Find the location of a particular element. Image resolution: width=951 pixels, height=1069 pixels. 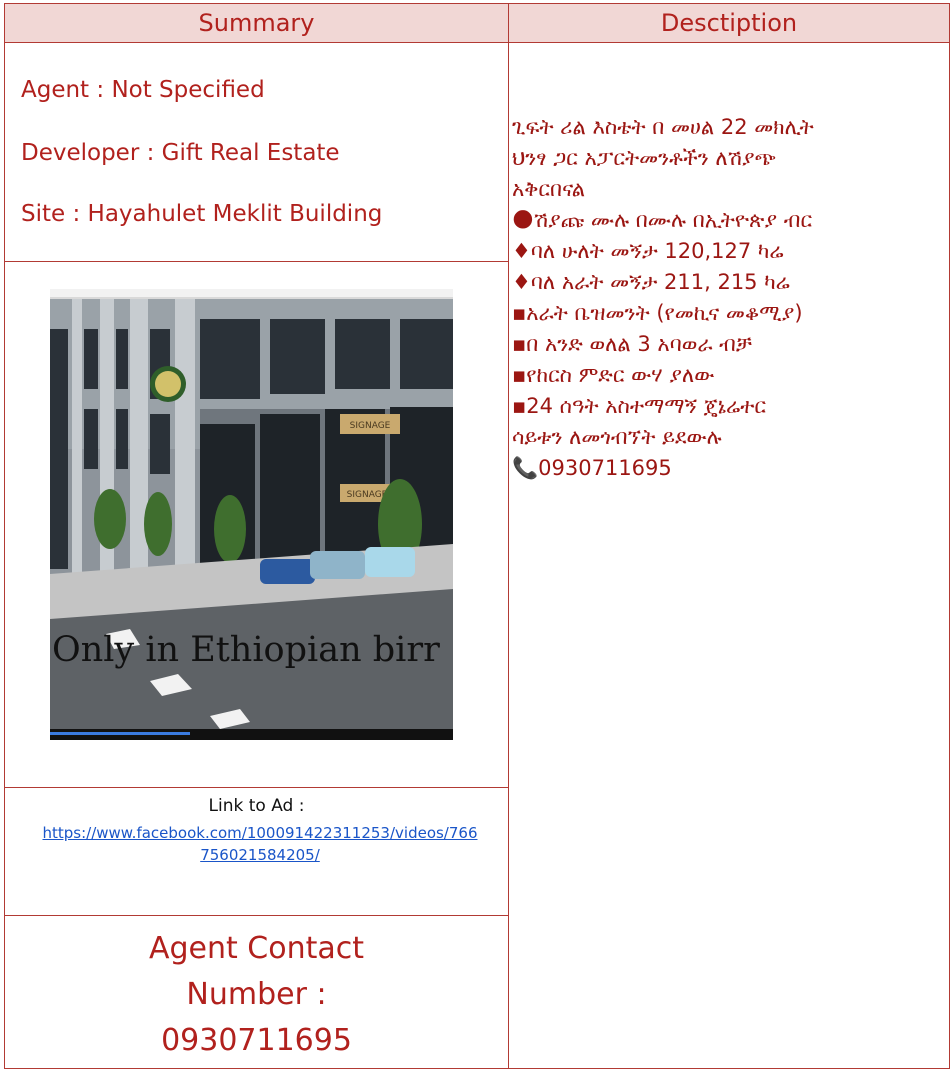

description-line: ሳይቱን ለመጎብኘት ይደውሉ is located at coordinates (617, 437).